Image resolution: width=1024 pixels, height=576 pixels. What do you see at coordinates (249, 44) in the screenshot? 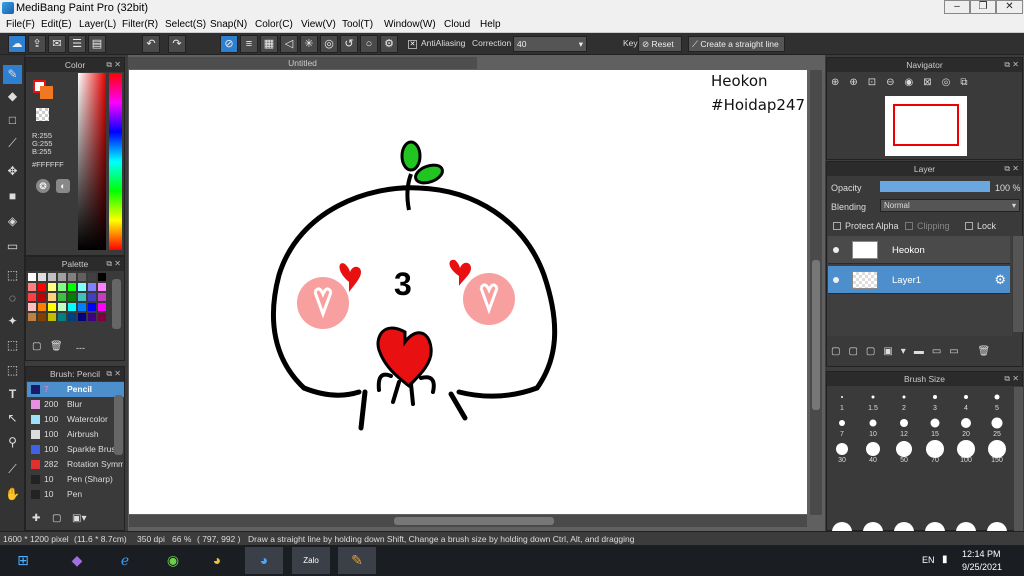
I see `parallel-snap-icon: ≡` at bounding box center [249, 44].